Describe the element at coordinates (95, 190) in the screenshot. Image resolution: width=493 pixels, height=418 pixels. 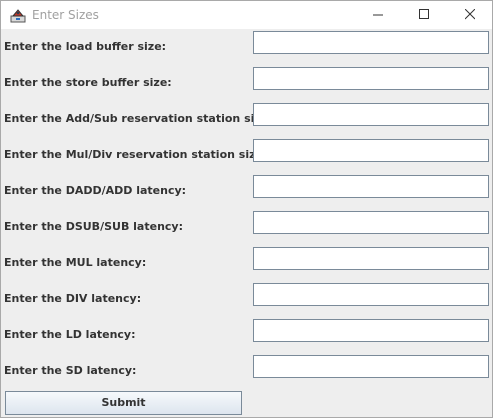
I see `dadd-latency-label: Enter the DADD/ADD latency:` at that location.